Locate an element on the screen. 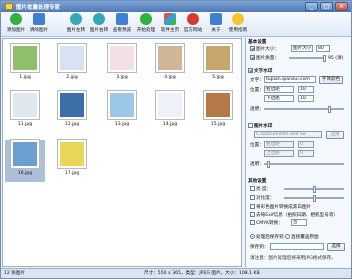 This screenshot has width=352, height=279. contrast-row: 对比度： is located at coordinates (262, 198).